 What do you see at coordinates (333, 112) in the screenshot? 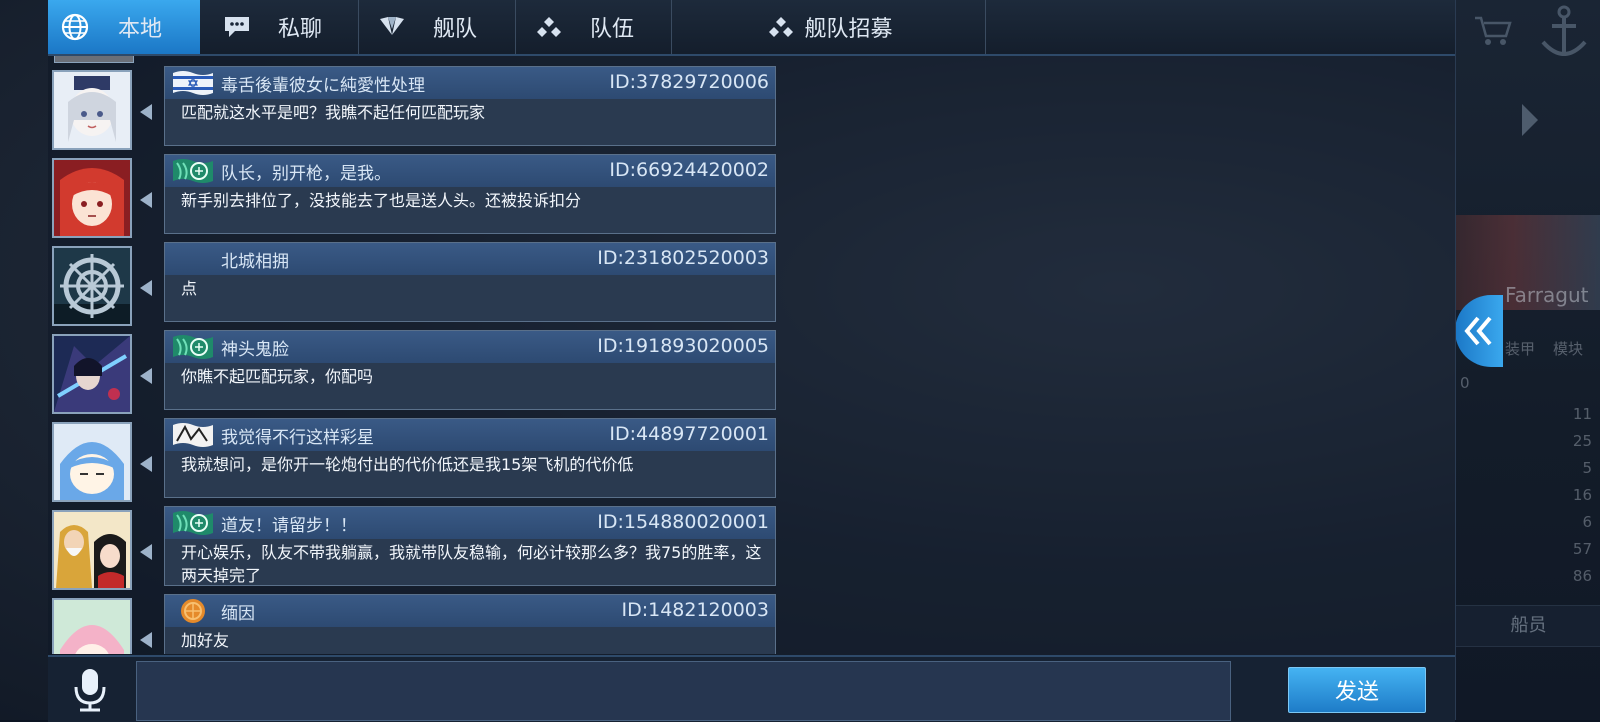
I see `message-text: 匹配就这水平是吧？我瞧不起任何匹配玩家` at bounding box center [333, 112].